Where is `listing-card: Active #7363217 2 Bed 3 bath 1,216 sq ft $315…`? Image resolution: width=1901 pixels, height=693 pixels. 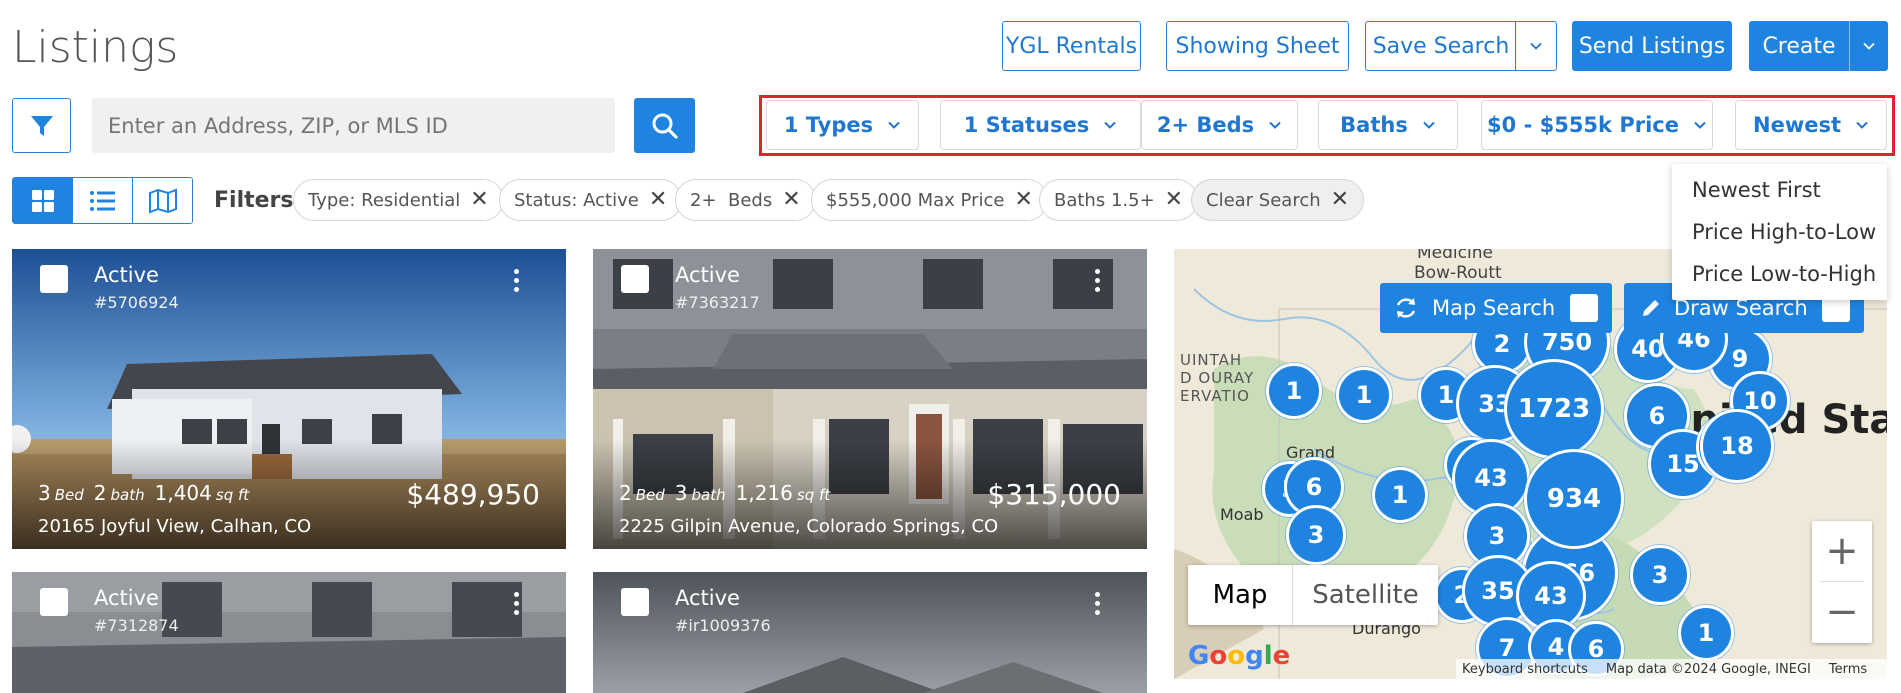
listing-card: Active #7363217 2 Bed 3 bath 1,216 sq ft $315… is located at coordinates (870, 399).